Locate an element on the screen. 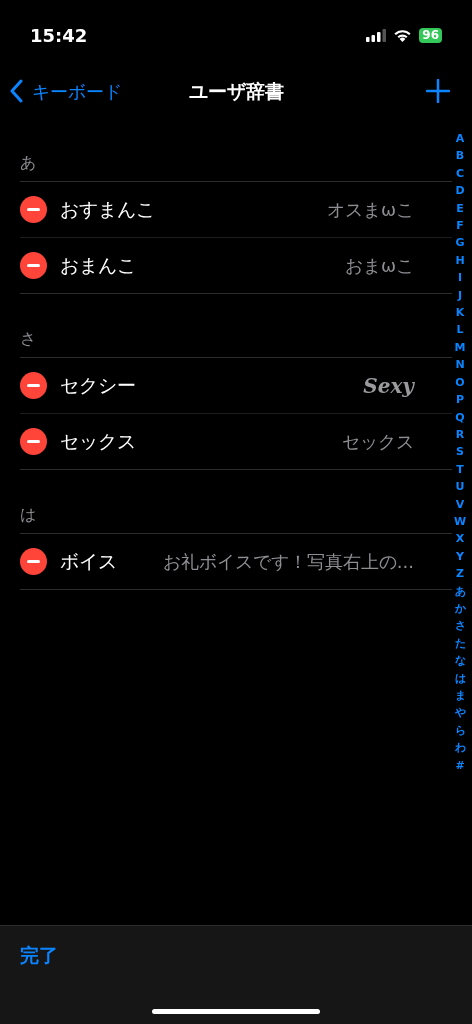  index-letter: R is located at coordinates (460, 434).